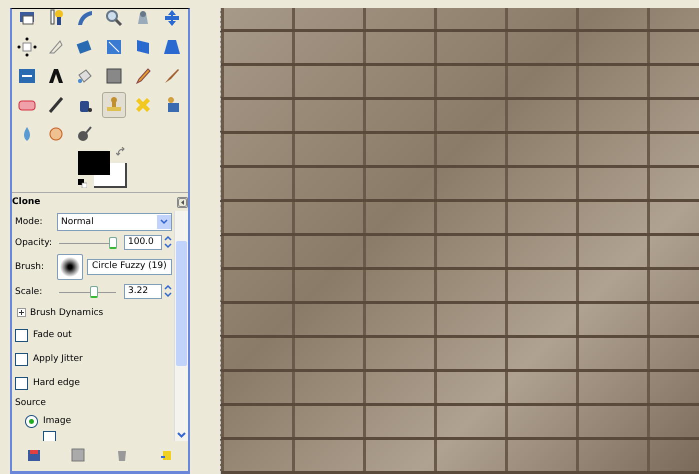  What do you see at coordinates (56, 76) in the screenshot?
I see `text-icon` at bounding box center [56, 76].